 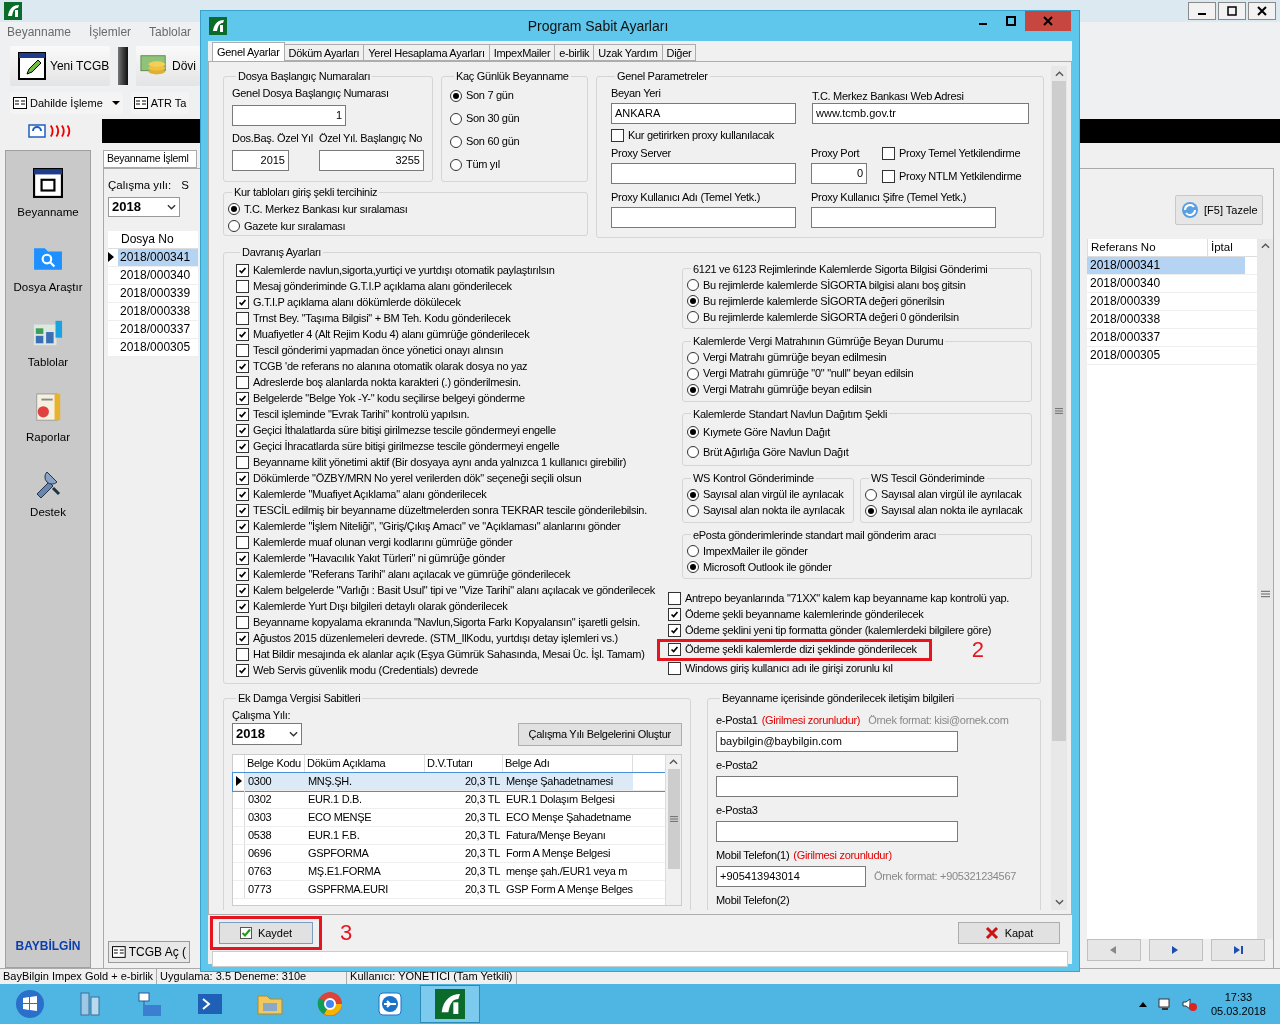 I want to click on sidebar-item: Raporlar, so click(x=48, y=419).